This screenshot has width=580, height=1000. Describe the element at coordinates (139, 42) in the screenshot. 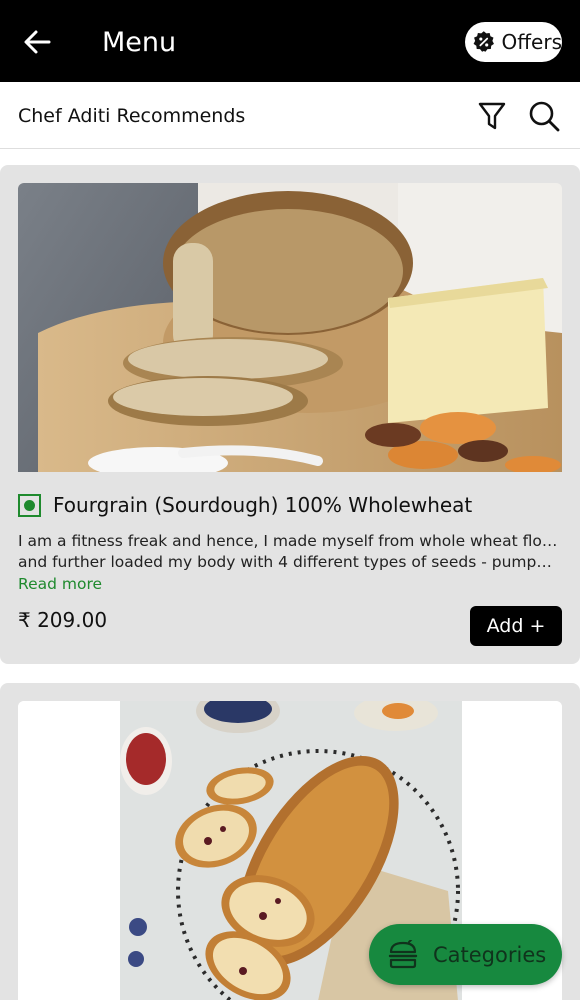

I see `page-title: Menu` at that location.